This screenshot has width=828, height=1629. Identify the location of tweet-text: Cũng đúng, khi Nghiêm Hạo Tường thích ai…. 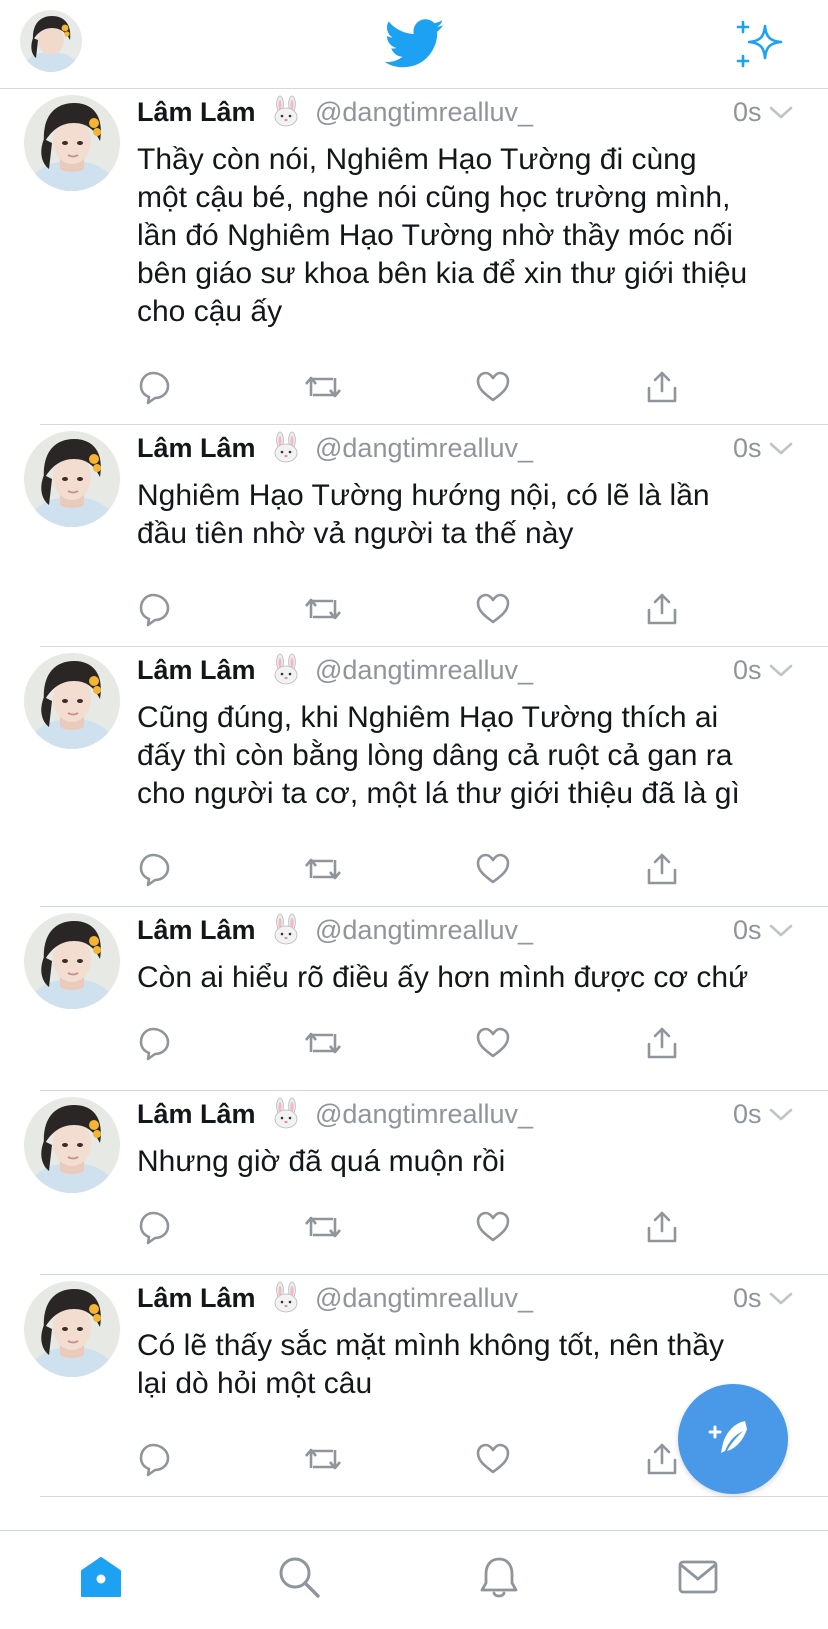
(471, 756).